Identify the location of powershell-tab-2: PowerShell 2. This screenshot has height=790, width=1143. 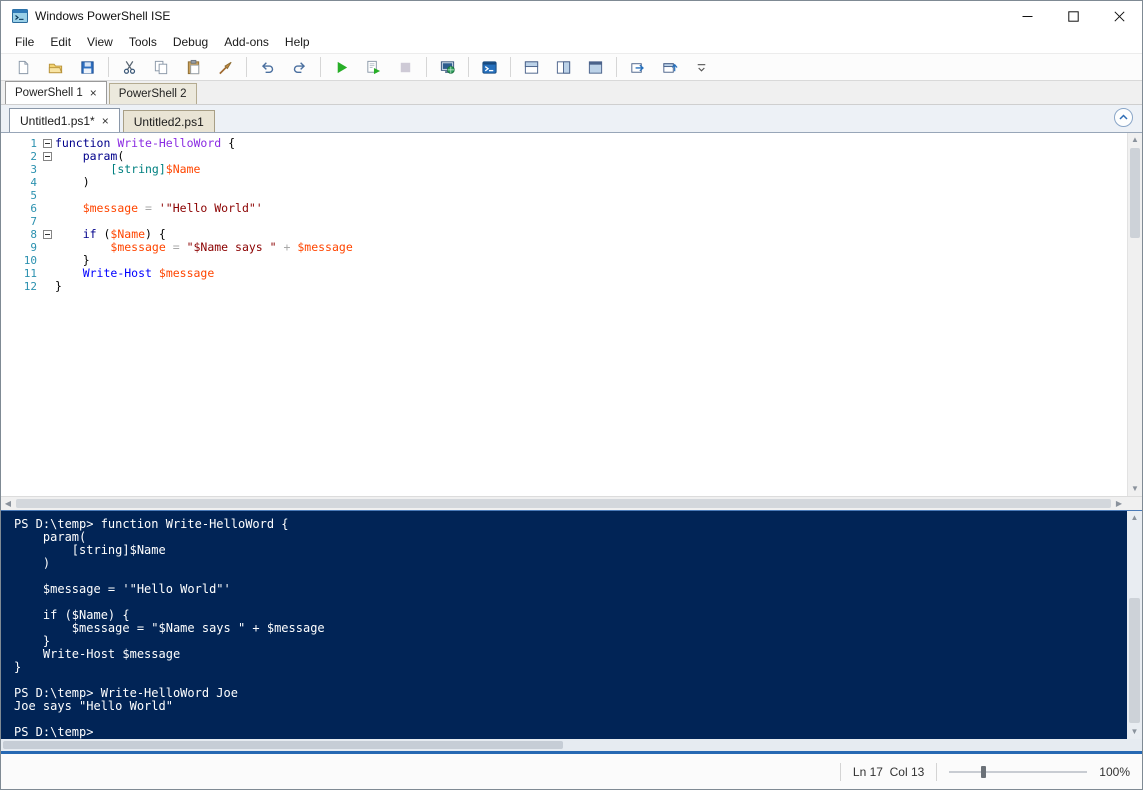
(152, 93).